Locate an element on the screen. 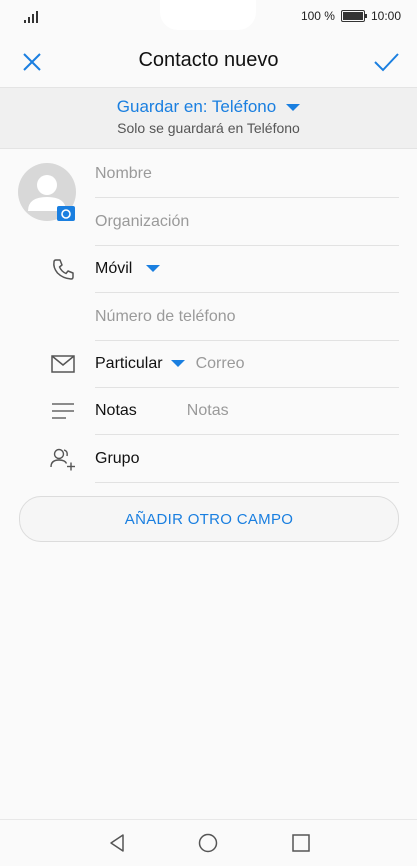 The height and width of the screenshot is (866, 417). organization-placeholder: Organización is located at coordinates (142, 221).